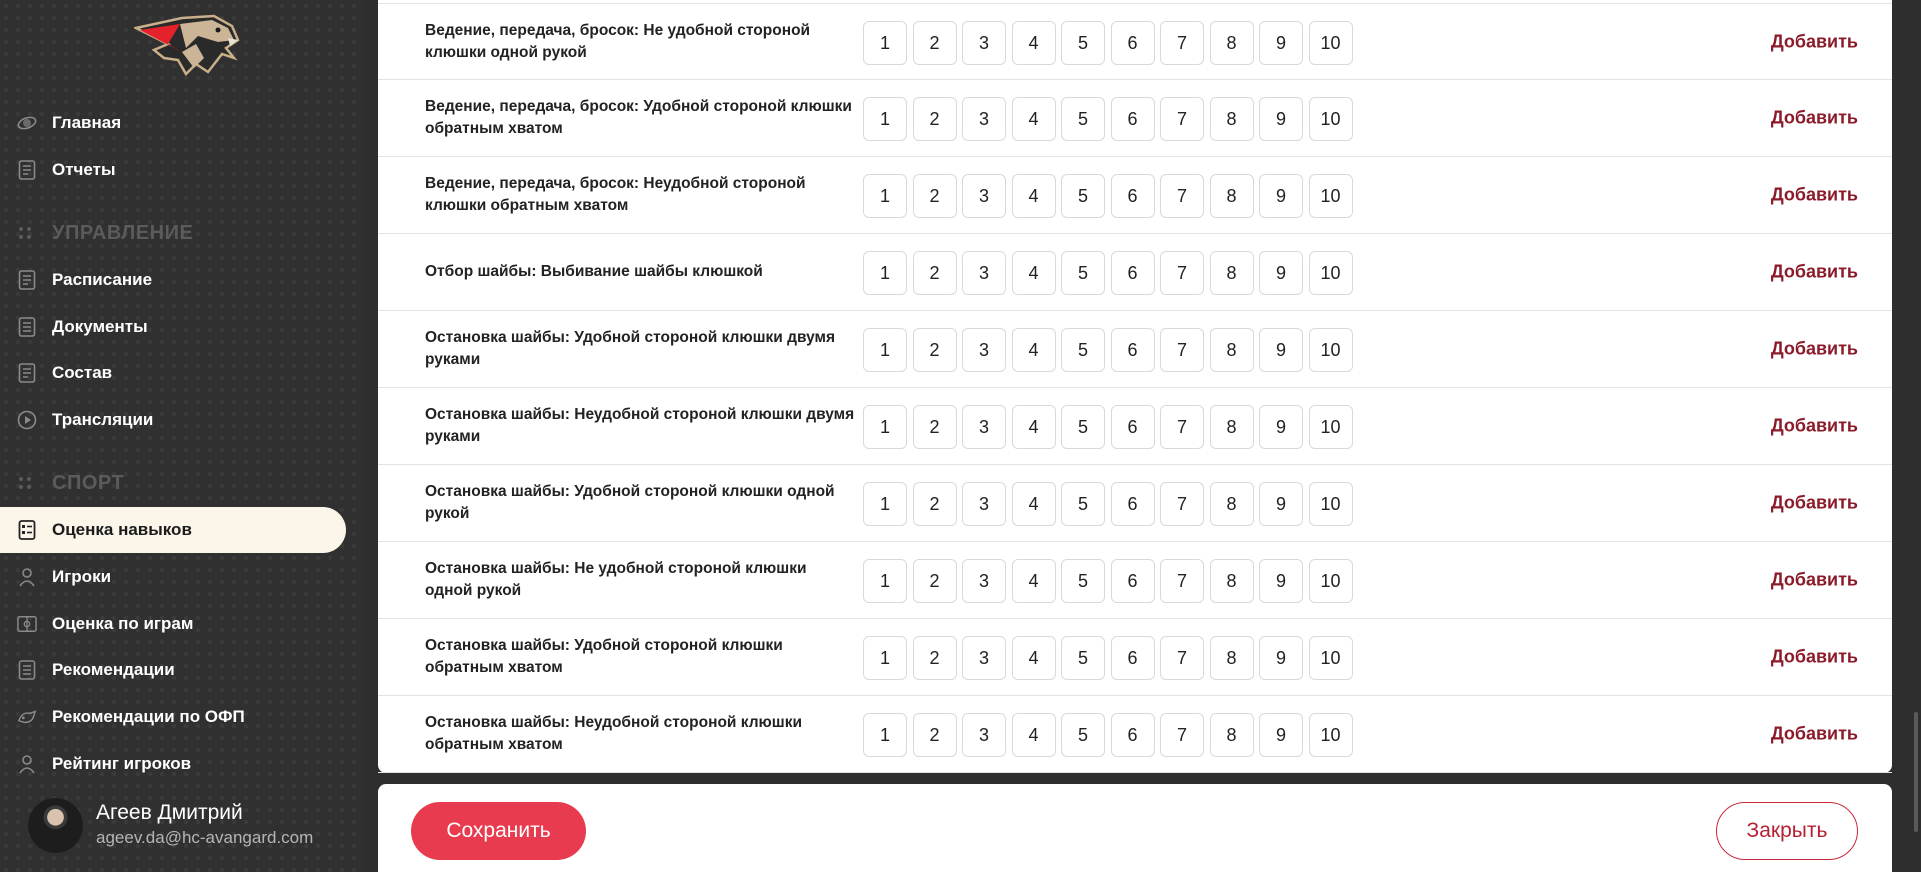  What do you see at coordinates (173, 327) in the screenshot?
I see `nav-item-documents: Документы` at bounding box center [173, 327].